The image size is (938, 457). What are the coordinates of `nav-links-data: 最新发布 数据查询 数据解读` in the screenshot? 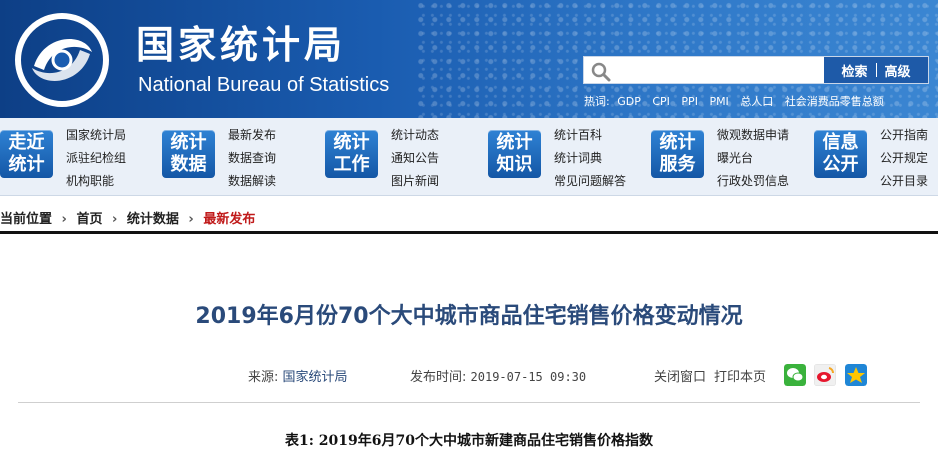 It's located at (252, 158).